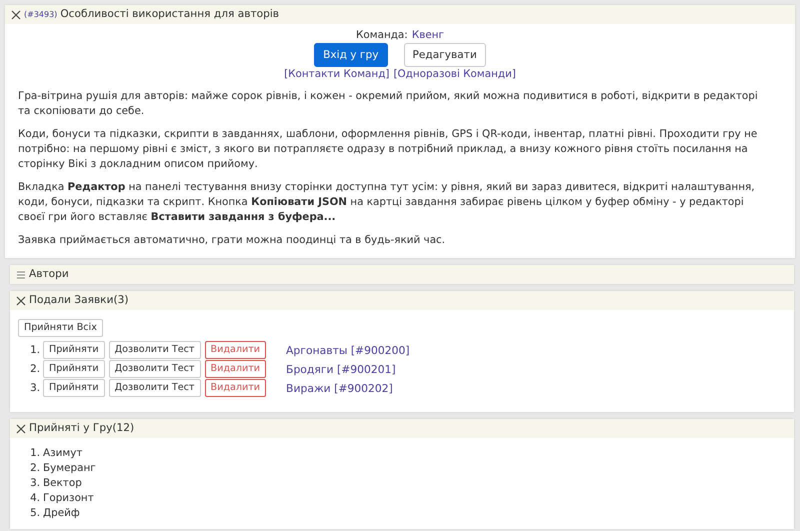 Image resolution: width=800 pixels, height=531 pixels. Describe the element at coordinates (69, 468) in the screenshot. I see `team-name: Бумеранг` at that location.